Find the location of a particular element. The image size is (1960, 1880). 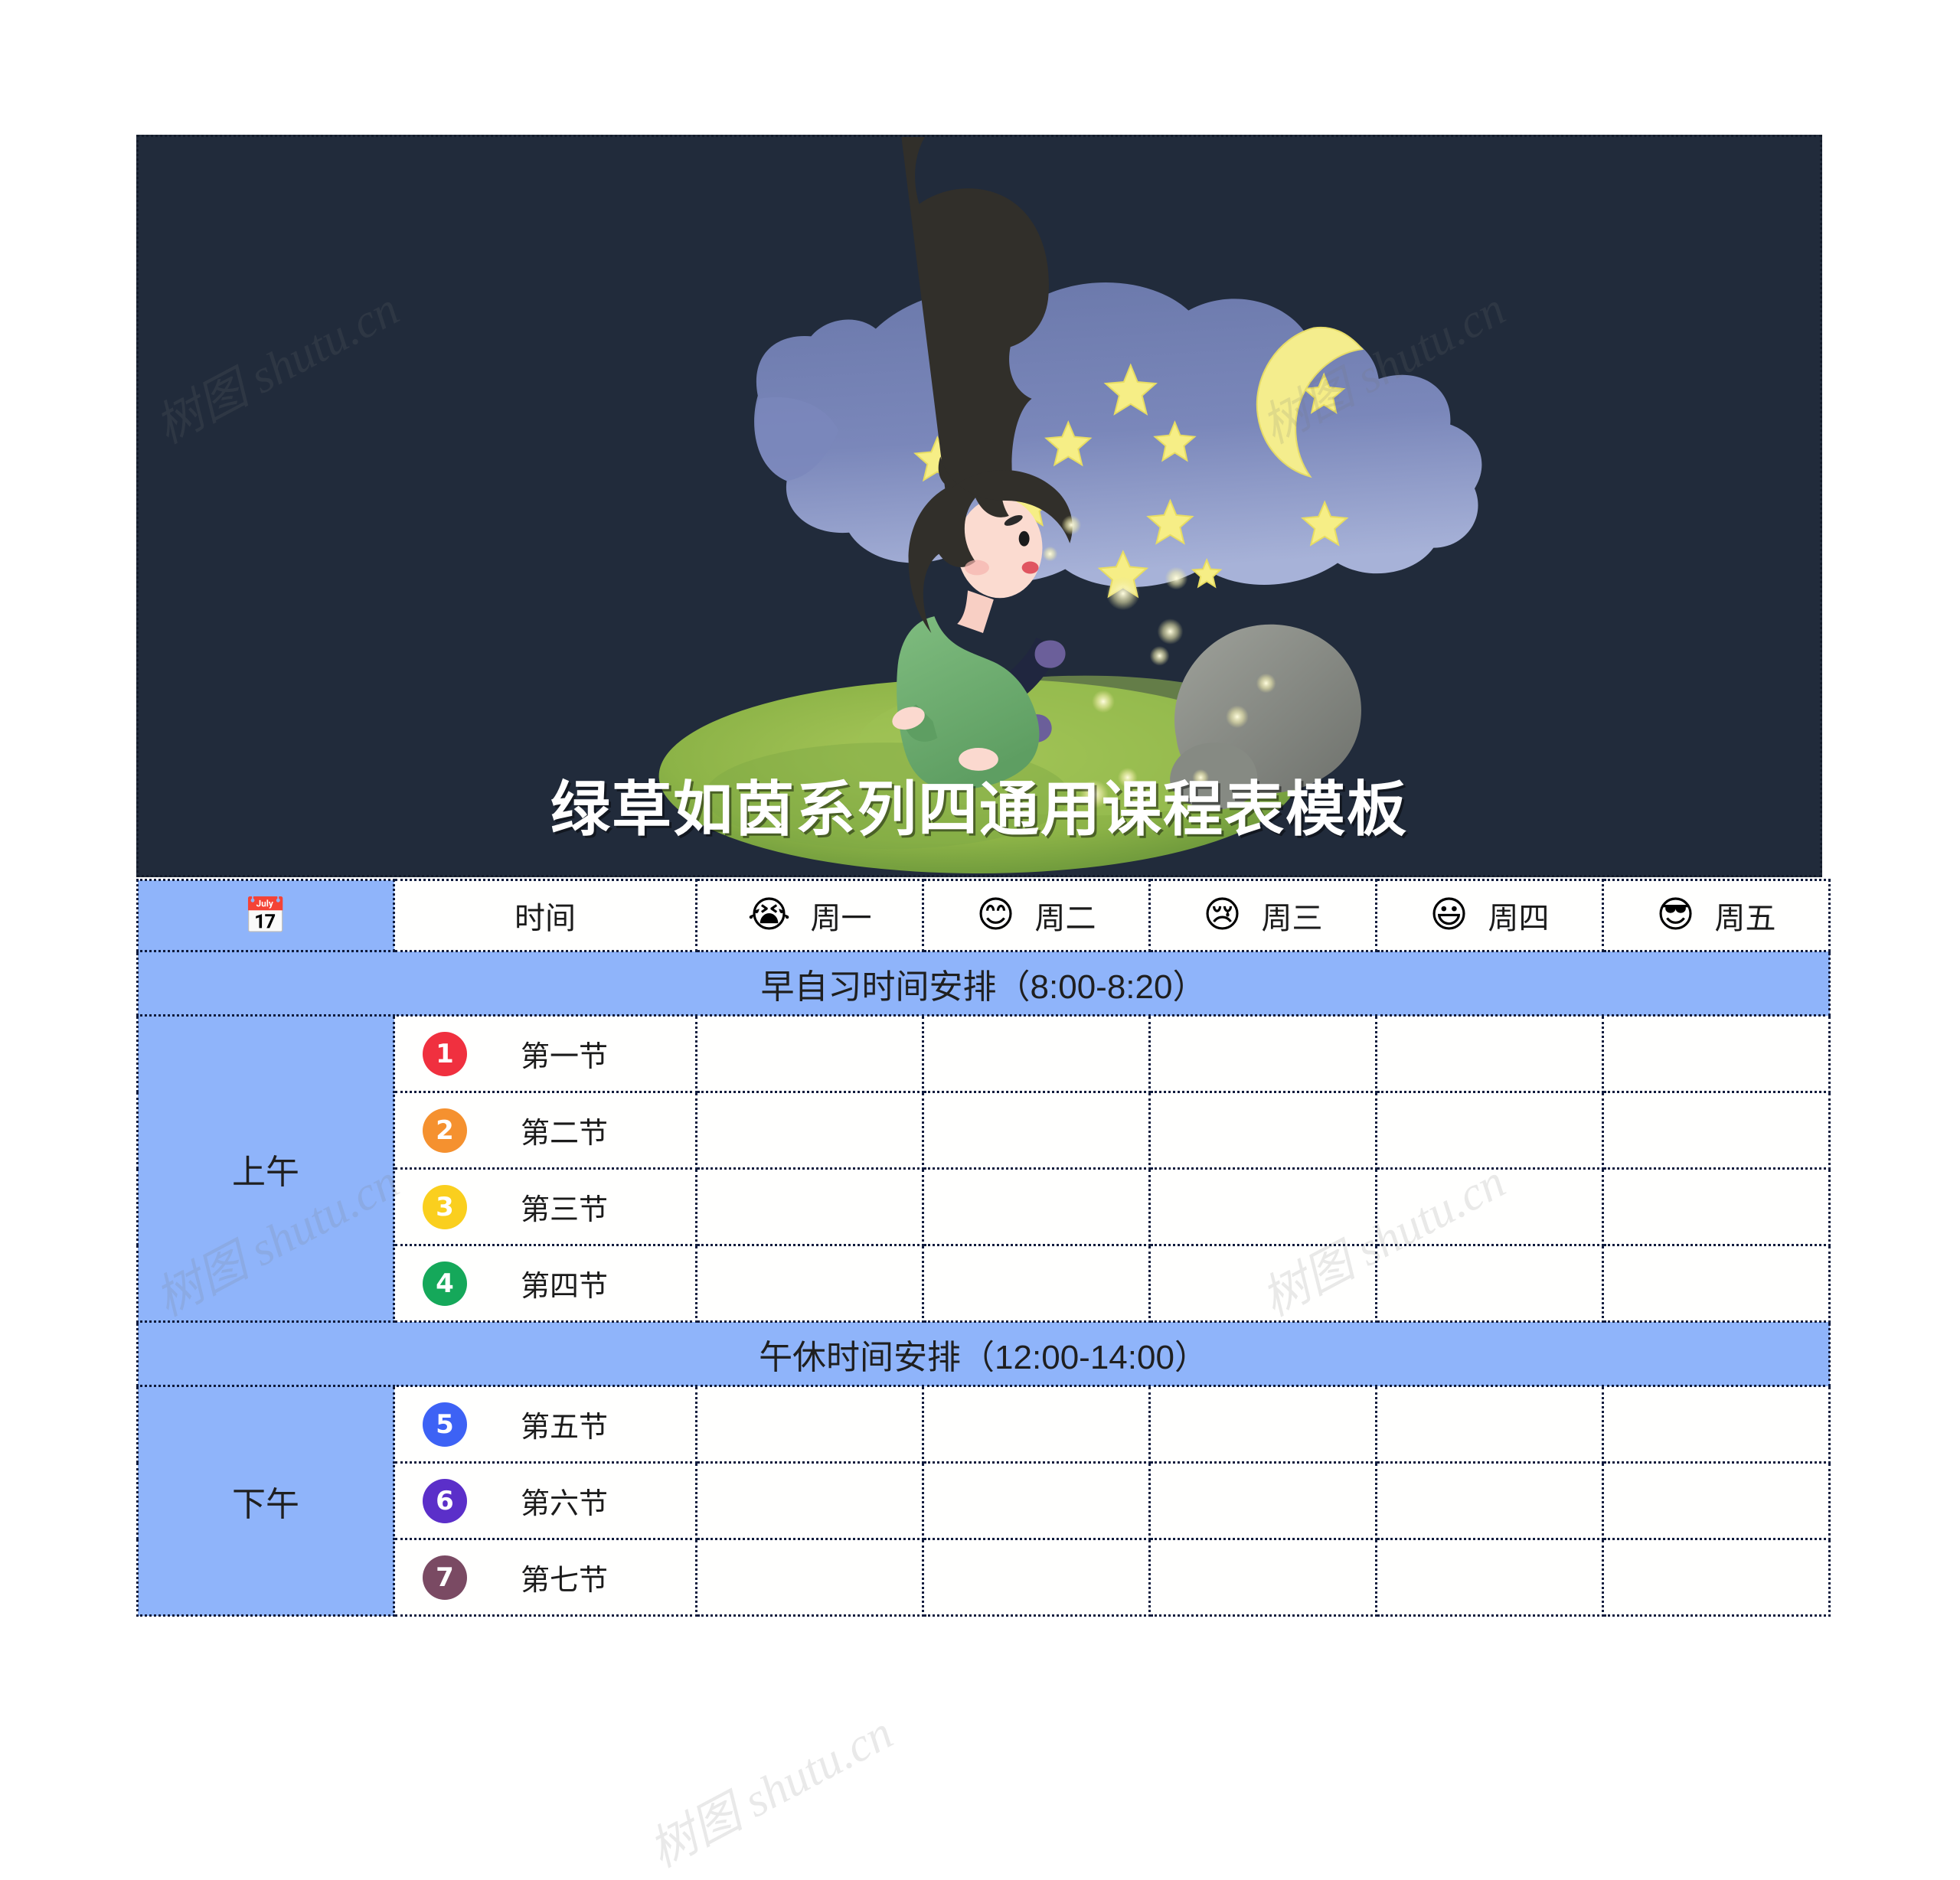

table-header-row: 📅 时间 😭 周一 😊 周二 😢 周三 😃 周四 😎 周五 is located at coordinates (983, 915).